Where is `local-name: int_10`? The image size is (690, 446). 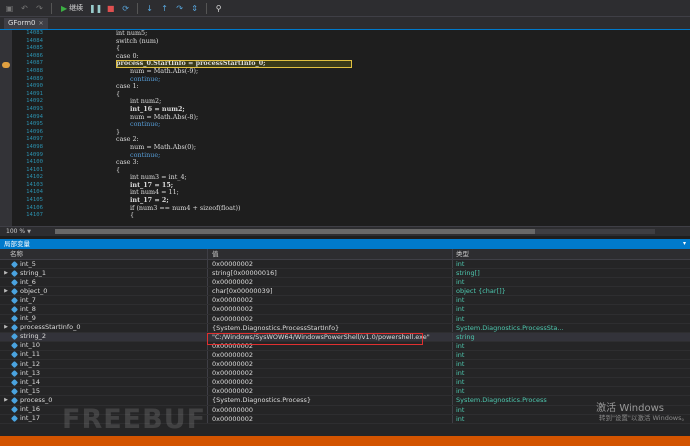 local-name: int_10 is located at coordinates (30, 345).